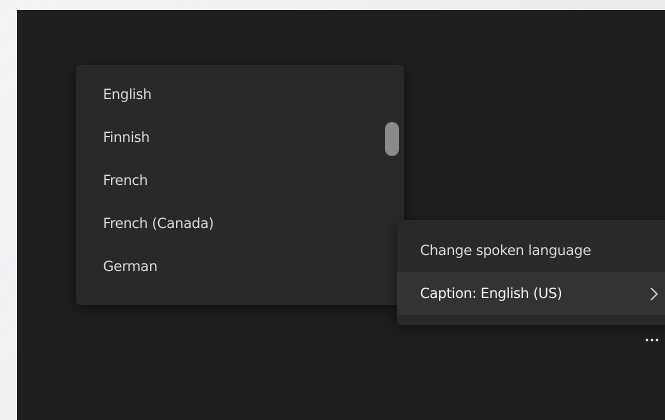 The image size is (665, 420). I want to click on menu-item: Change spoken language, so click(531, 250).